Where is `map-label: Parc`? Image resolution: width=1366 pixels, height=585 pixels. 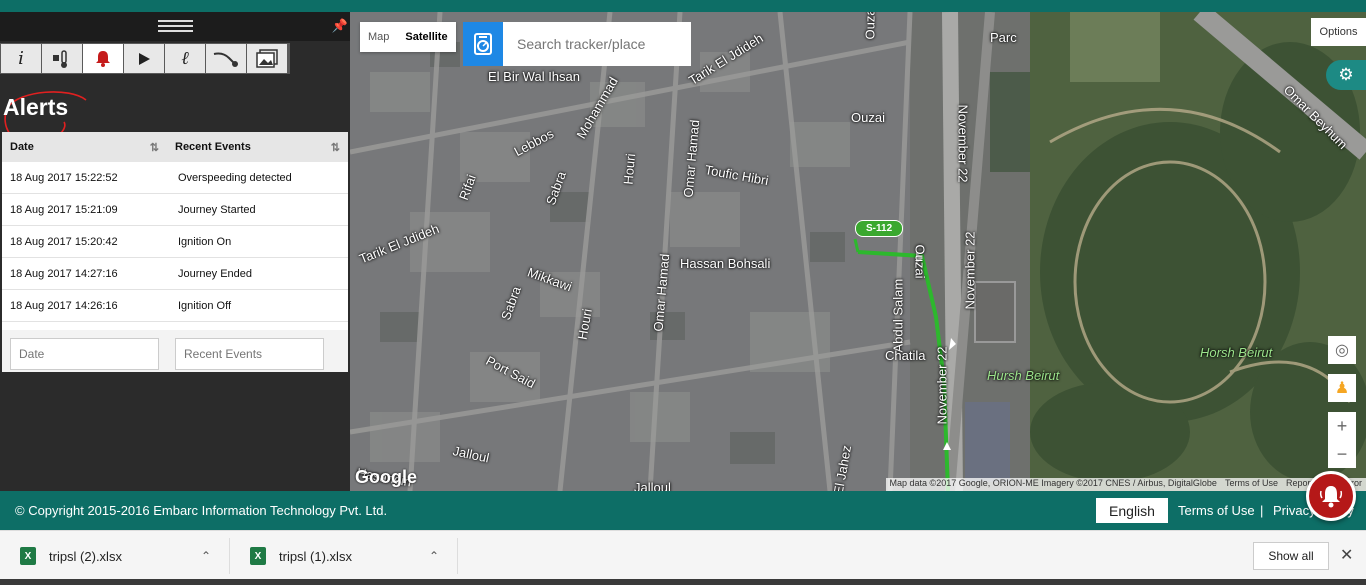 map-label: Parc is located at coordinates (1003, 37).